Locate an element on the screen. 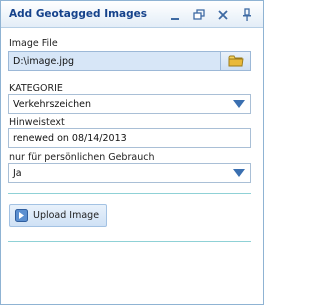  panel-titlebar: Add Geotagged Images is located at coordinates (132, 14).